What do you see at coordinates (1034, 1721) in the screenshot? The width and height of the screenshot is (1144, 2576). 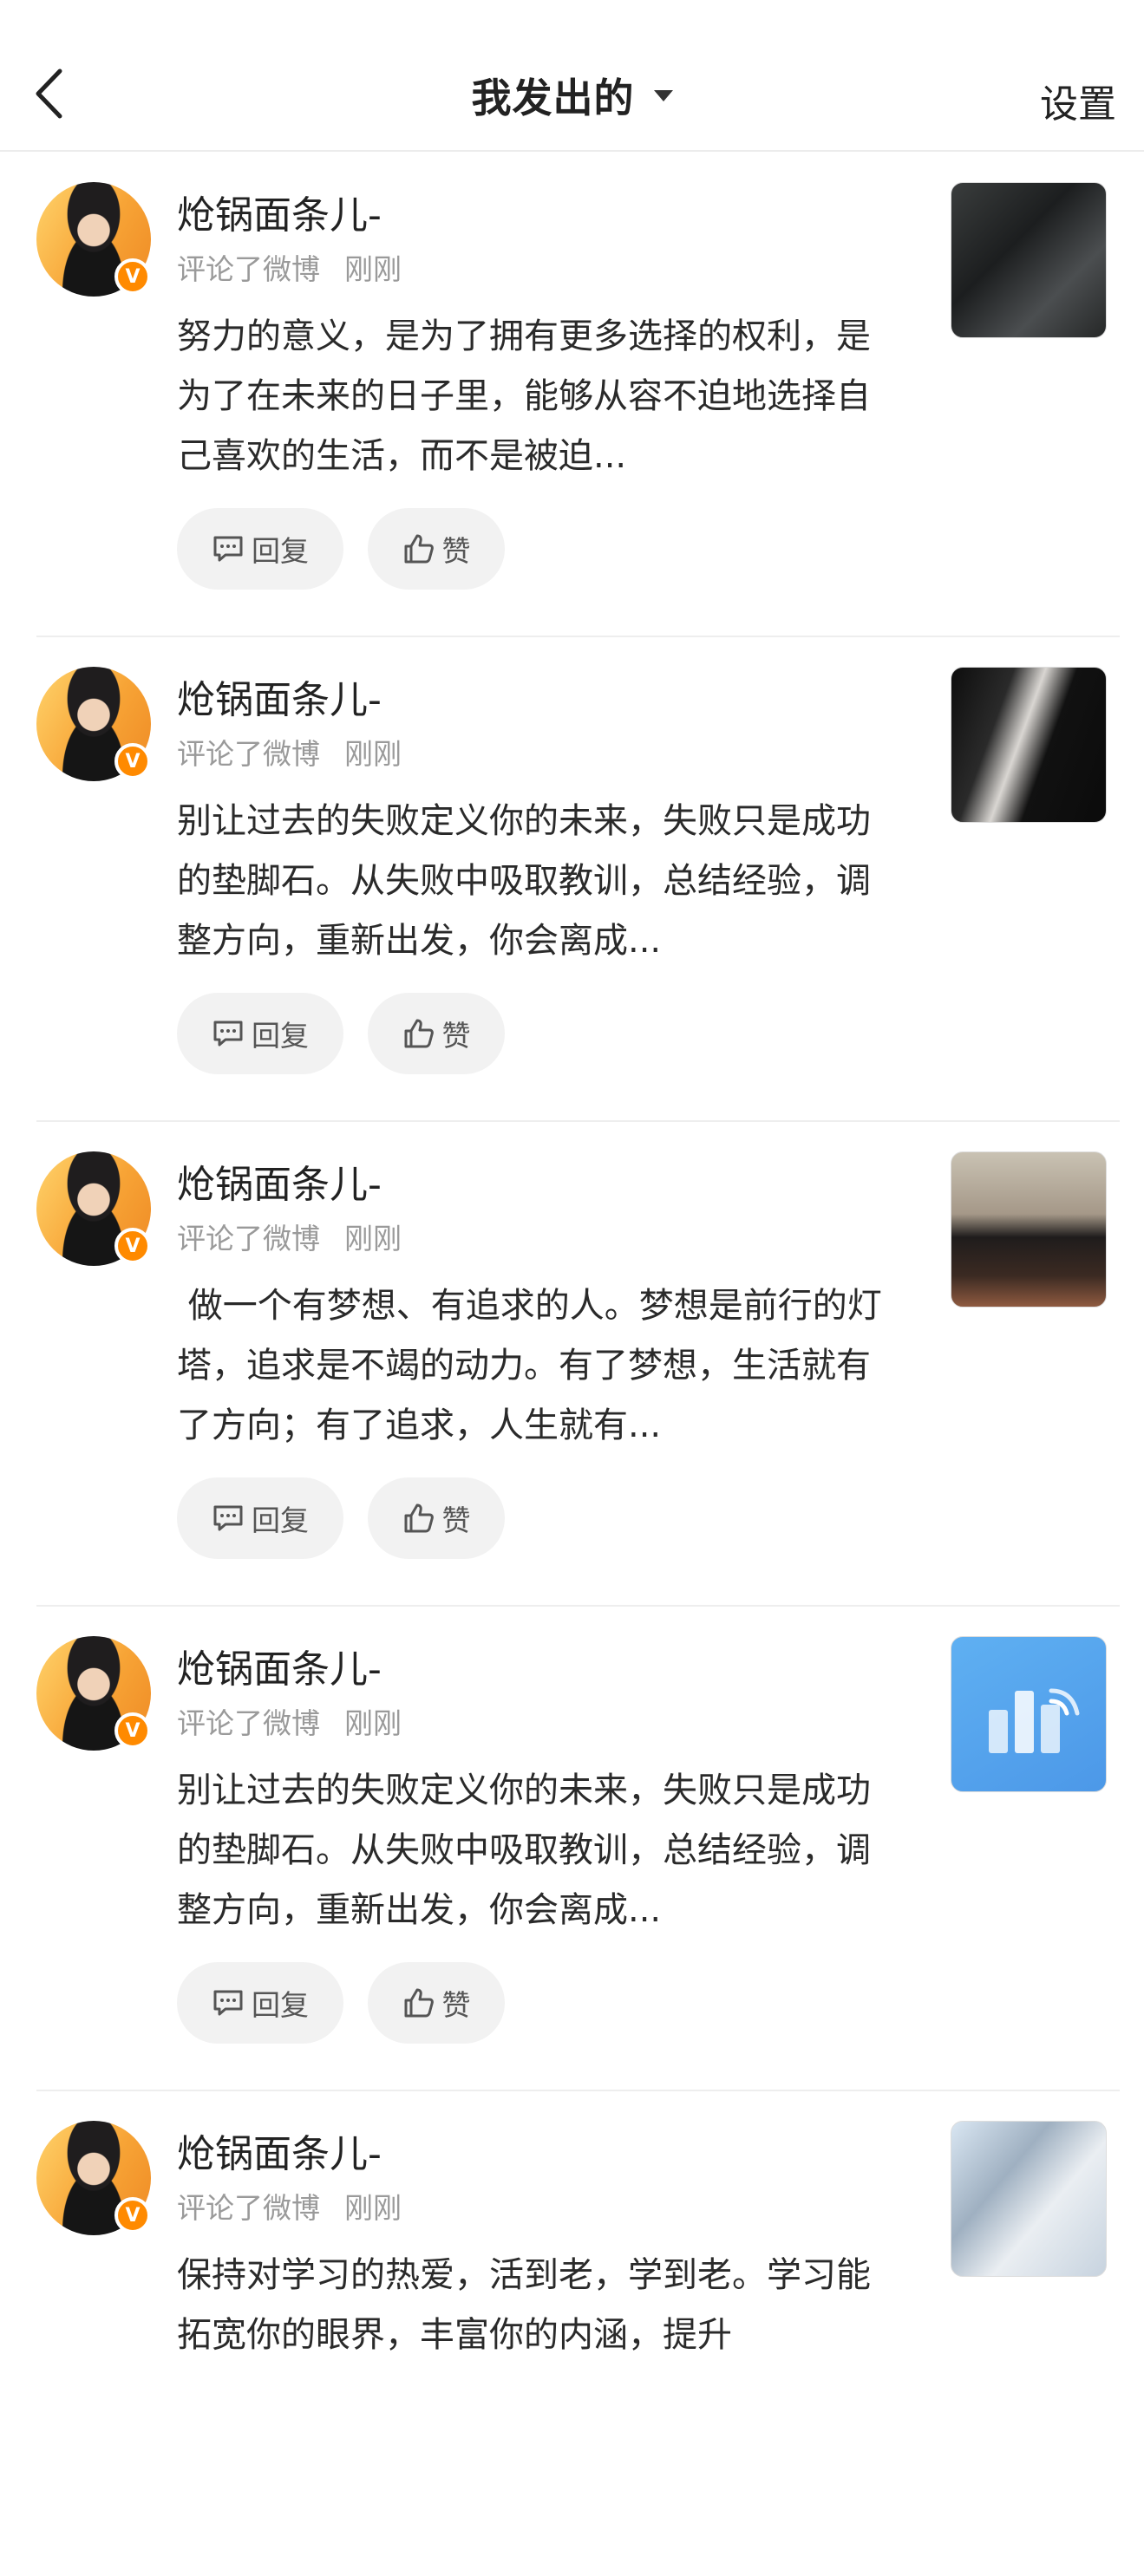 I see `bar-chart-signal-icon` at bounding box center [1034, 1721].